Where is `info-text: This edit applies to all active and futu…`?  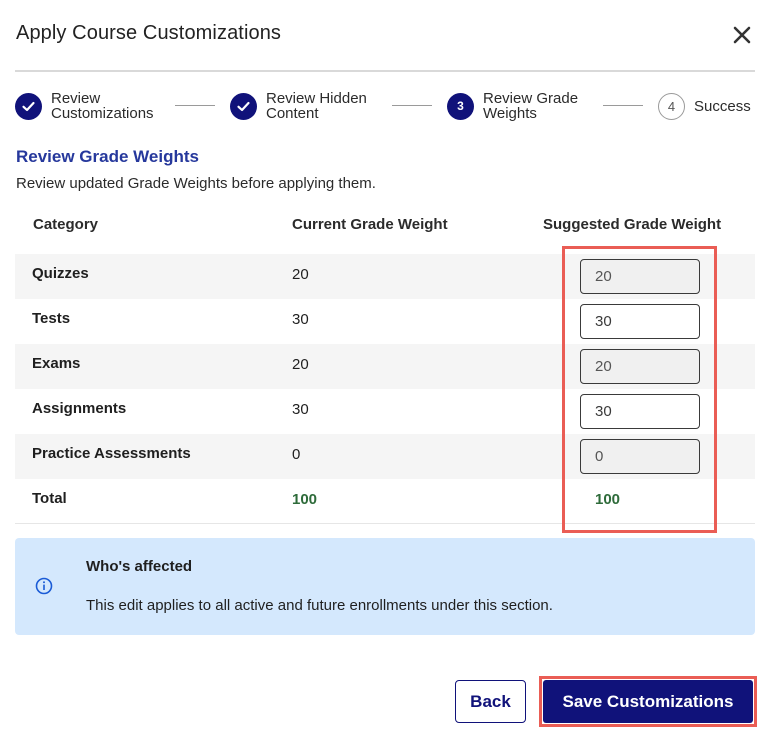
info-text: This edit applies to all active and futu… is located at coordinates (319, 605).